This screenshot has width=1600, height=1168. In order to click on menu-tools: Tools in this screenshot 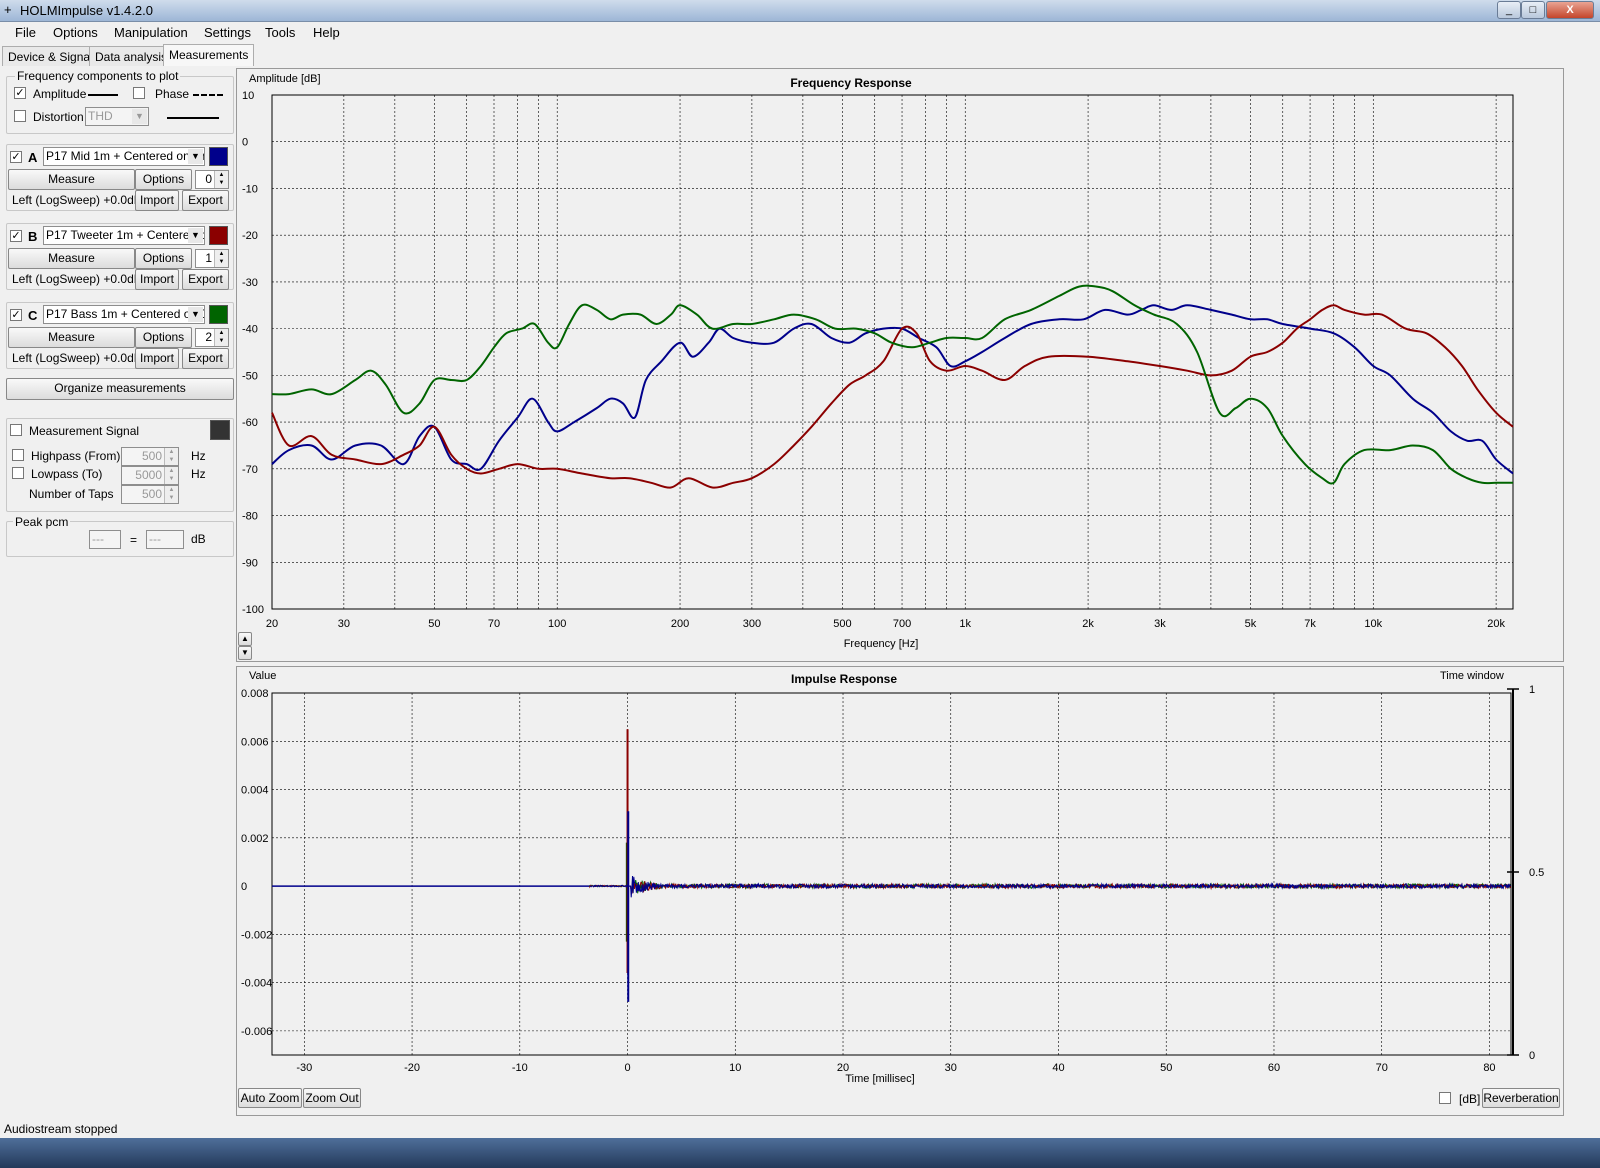, I will do `click(280, 32)`.